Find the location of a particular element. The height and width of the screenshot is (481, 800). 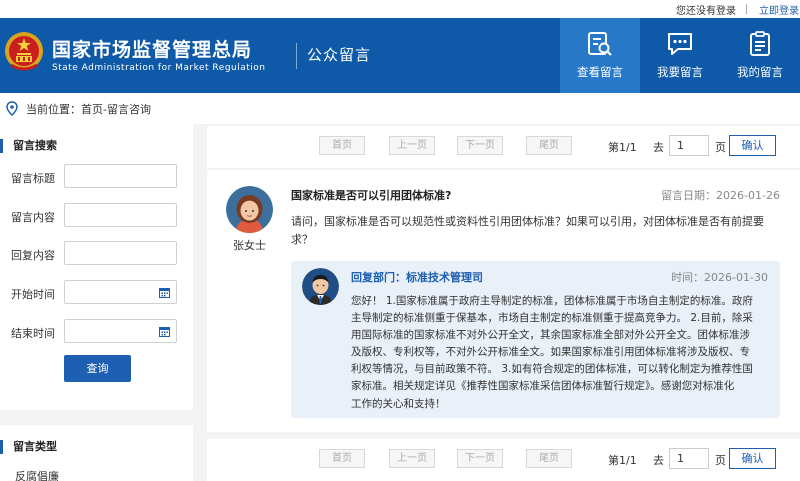

chat-bubble-icon is located at coordinates (680, 44).